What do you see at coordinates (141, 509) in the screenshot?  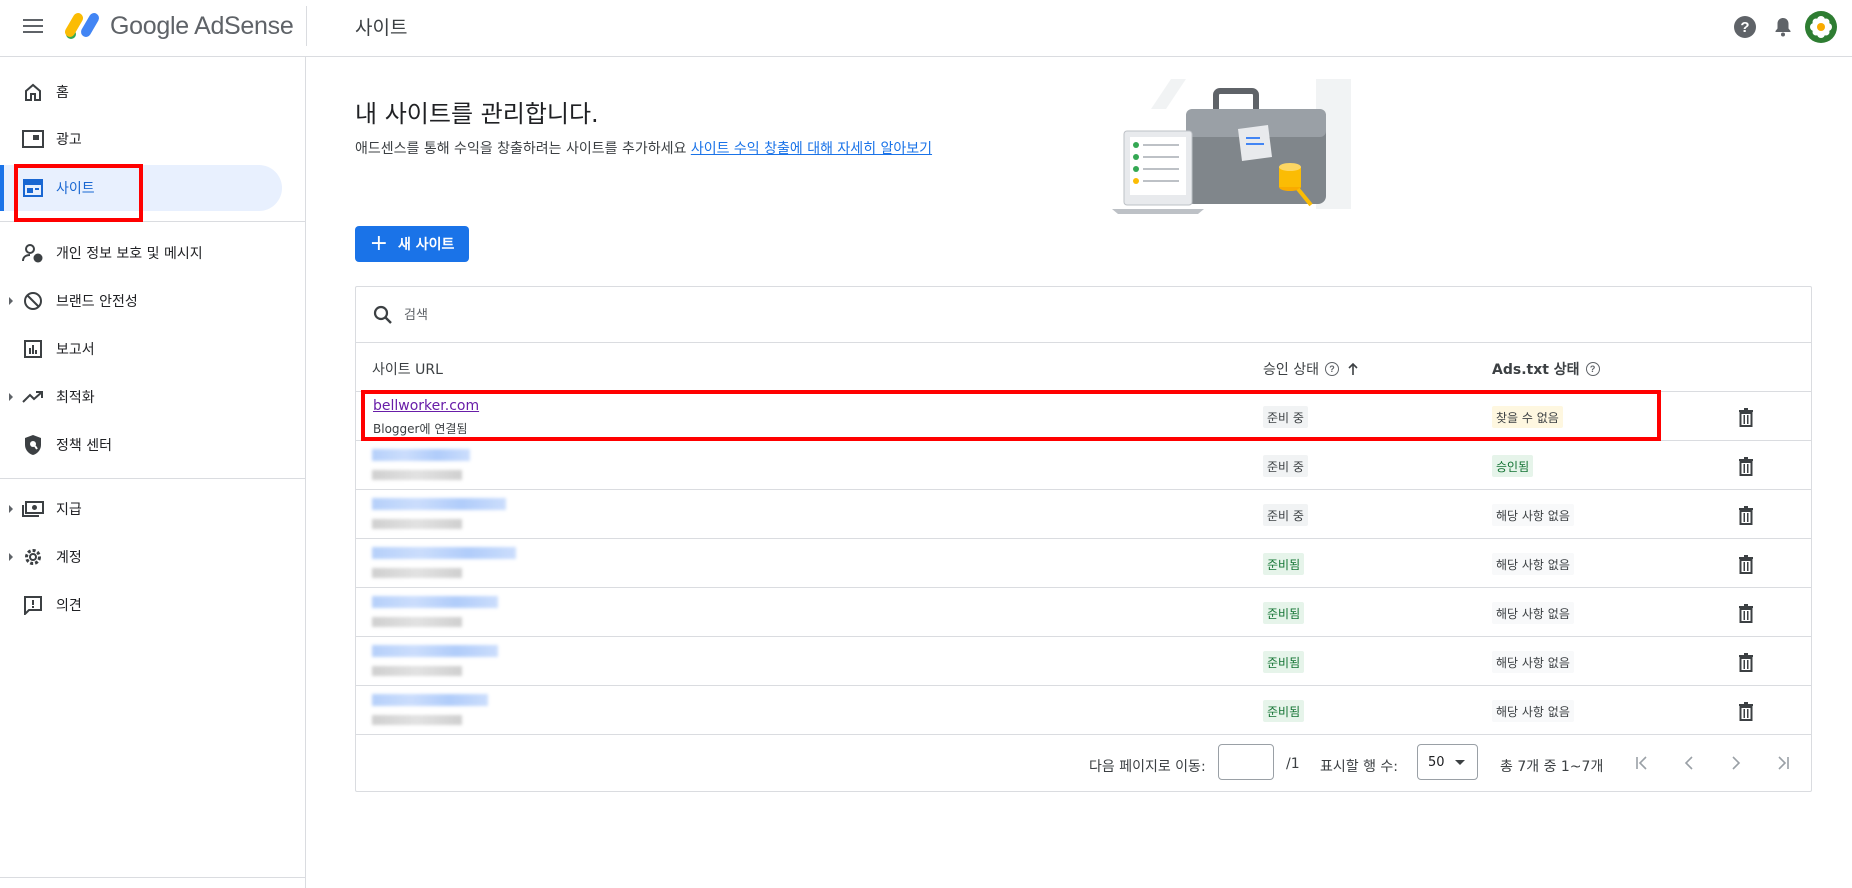 I see `sidebar-item-payments: 지급` at bounding box center [141, 509].